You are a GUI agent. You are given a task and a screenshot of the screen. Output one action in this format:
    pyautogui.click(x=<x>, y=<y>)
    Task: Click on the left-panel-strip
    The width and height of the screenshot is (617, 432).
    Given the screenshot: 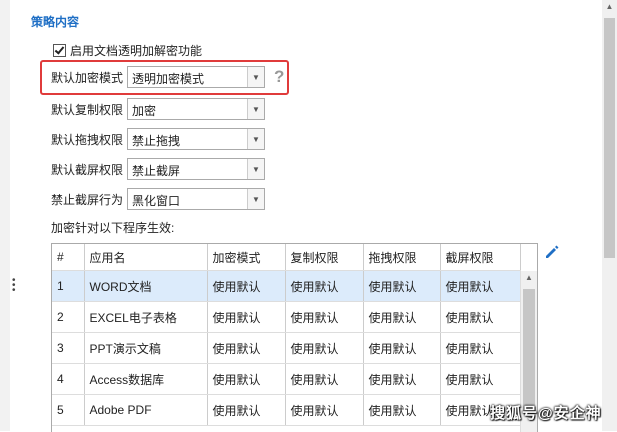 What is the action you would take?
    pyautogui.click(x=5, y=215)
    